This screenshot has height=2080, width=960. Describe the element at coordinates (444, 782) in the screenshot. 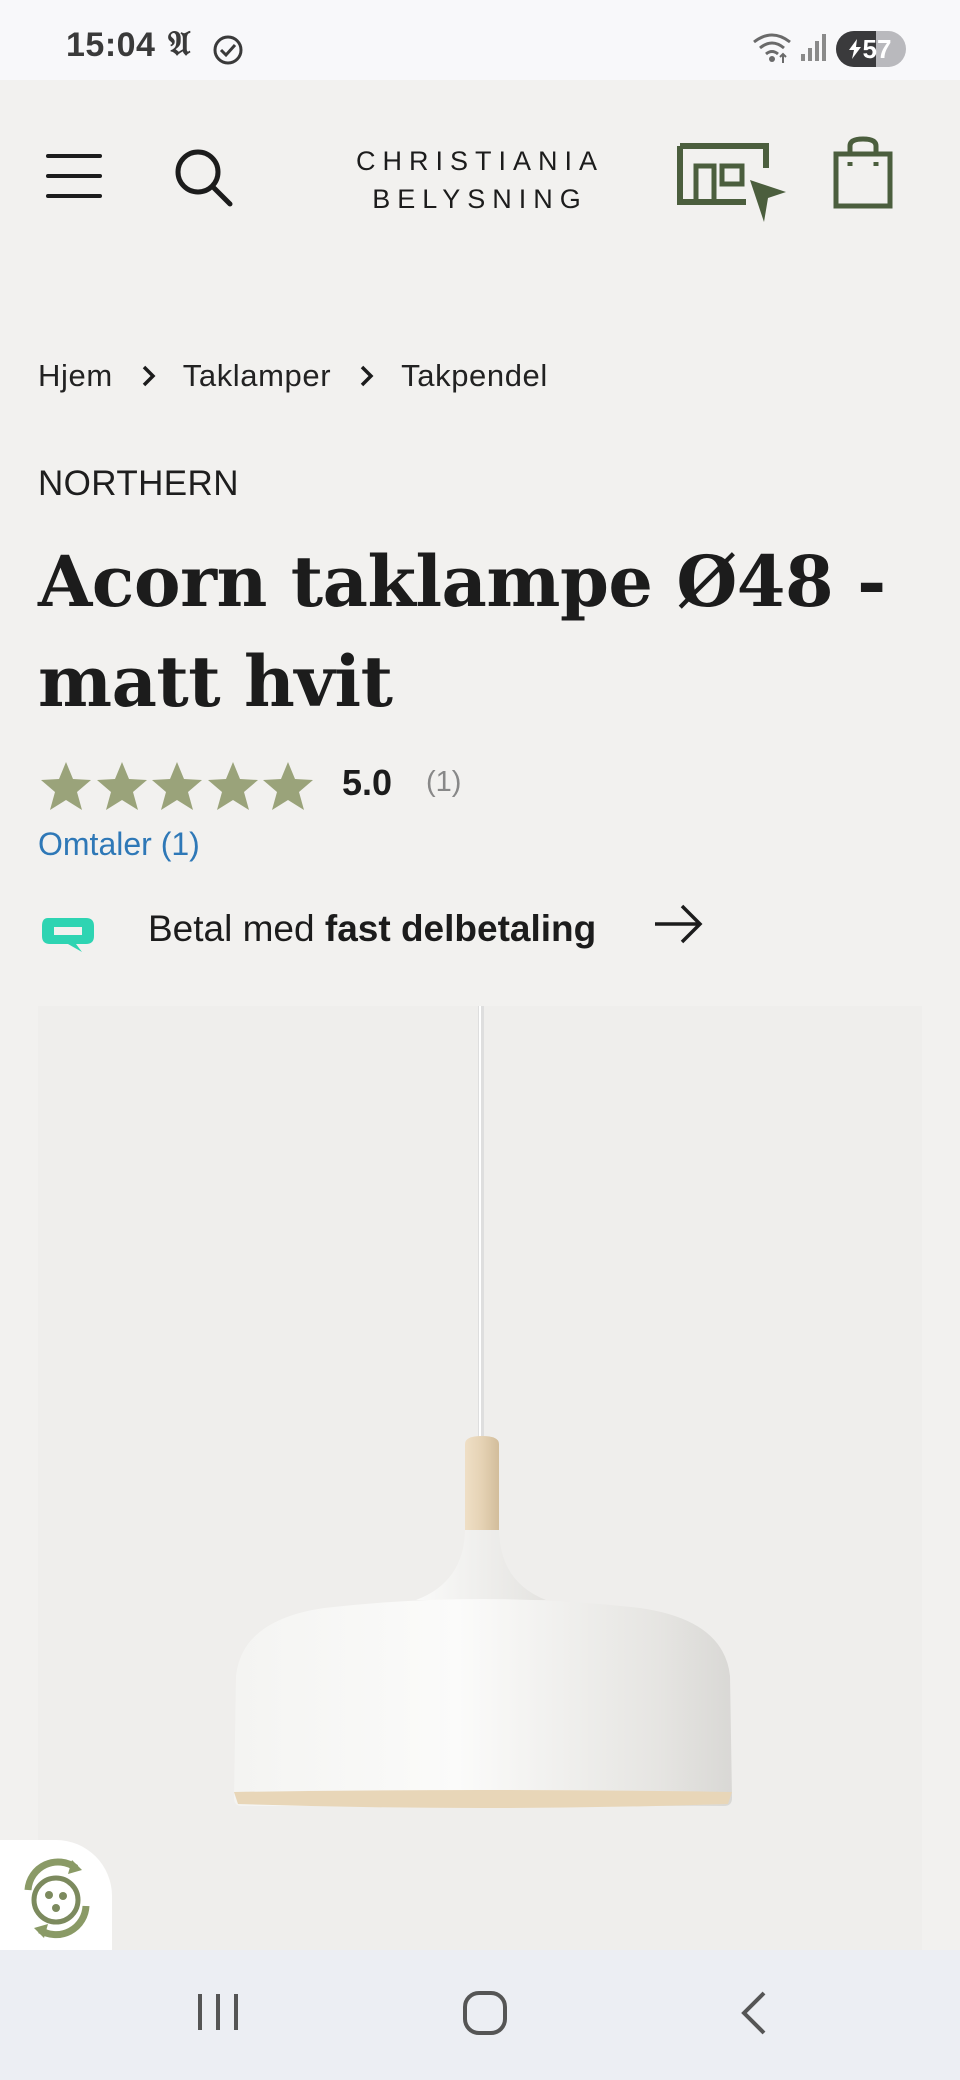

I see `rating-count: (1)` at that location.